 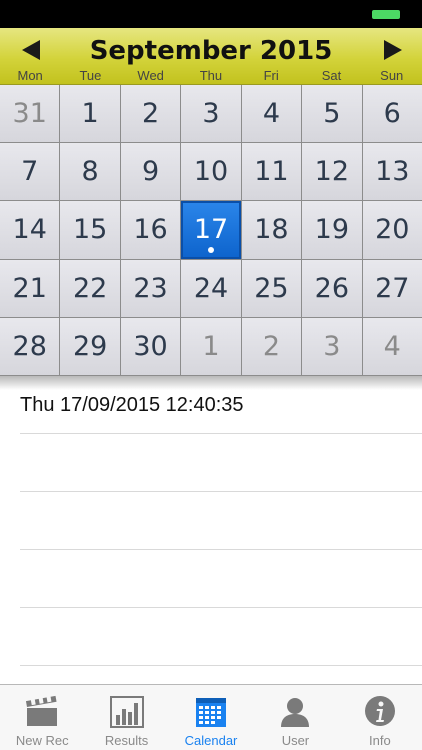 I want to click on day-cell: 24, so click(x=211, y=288).